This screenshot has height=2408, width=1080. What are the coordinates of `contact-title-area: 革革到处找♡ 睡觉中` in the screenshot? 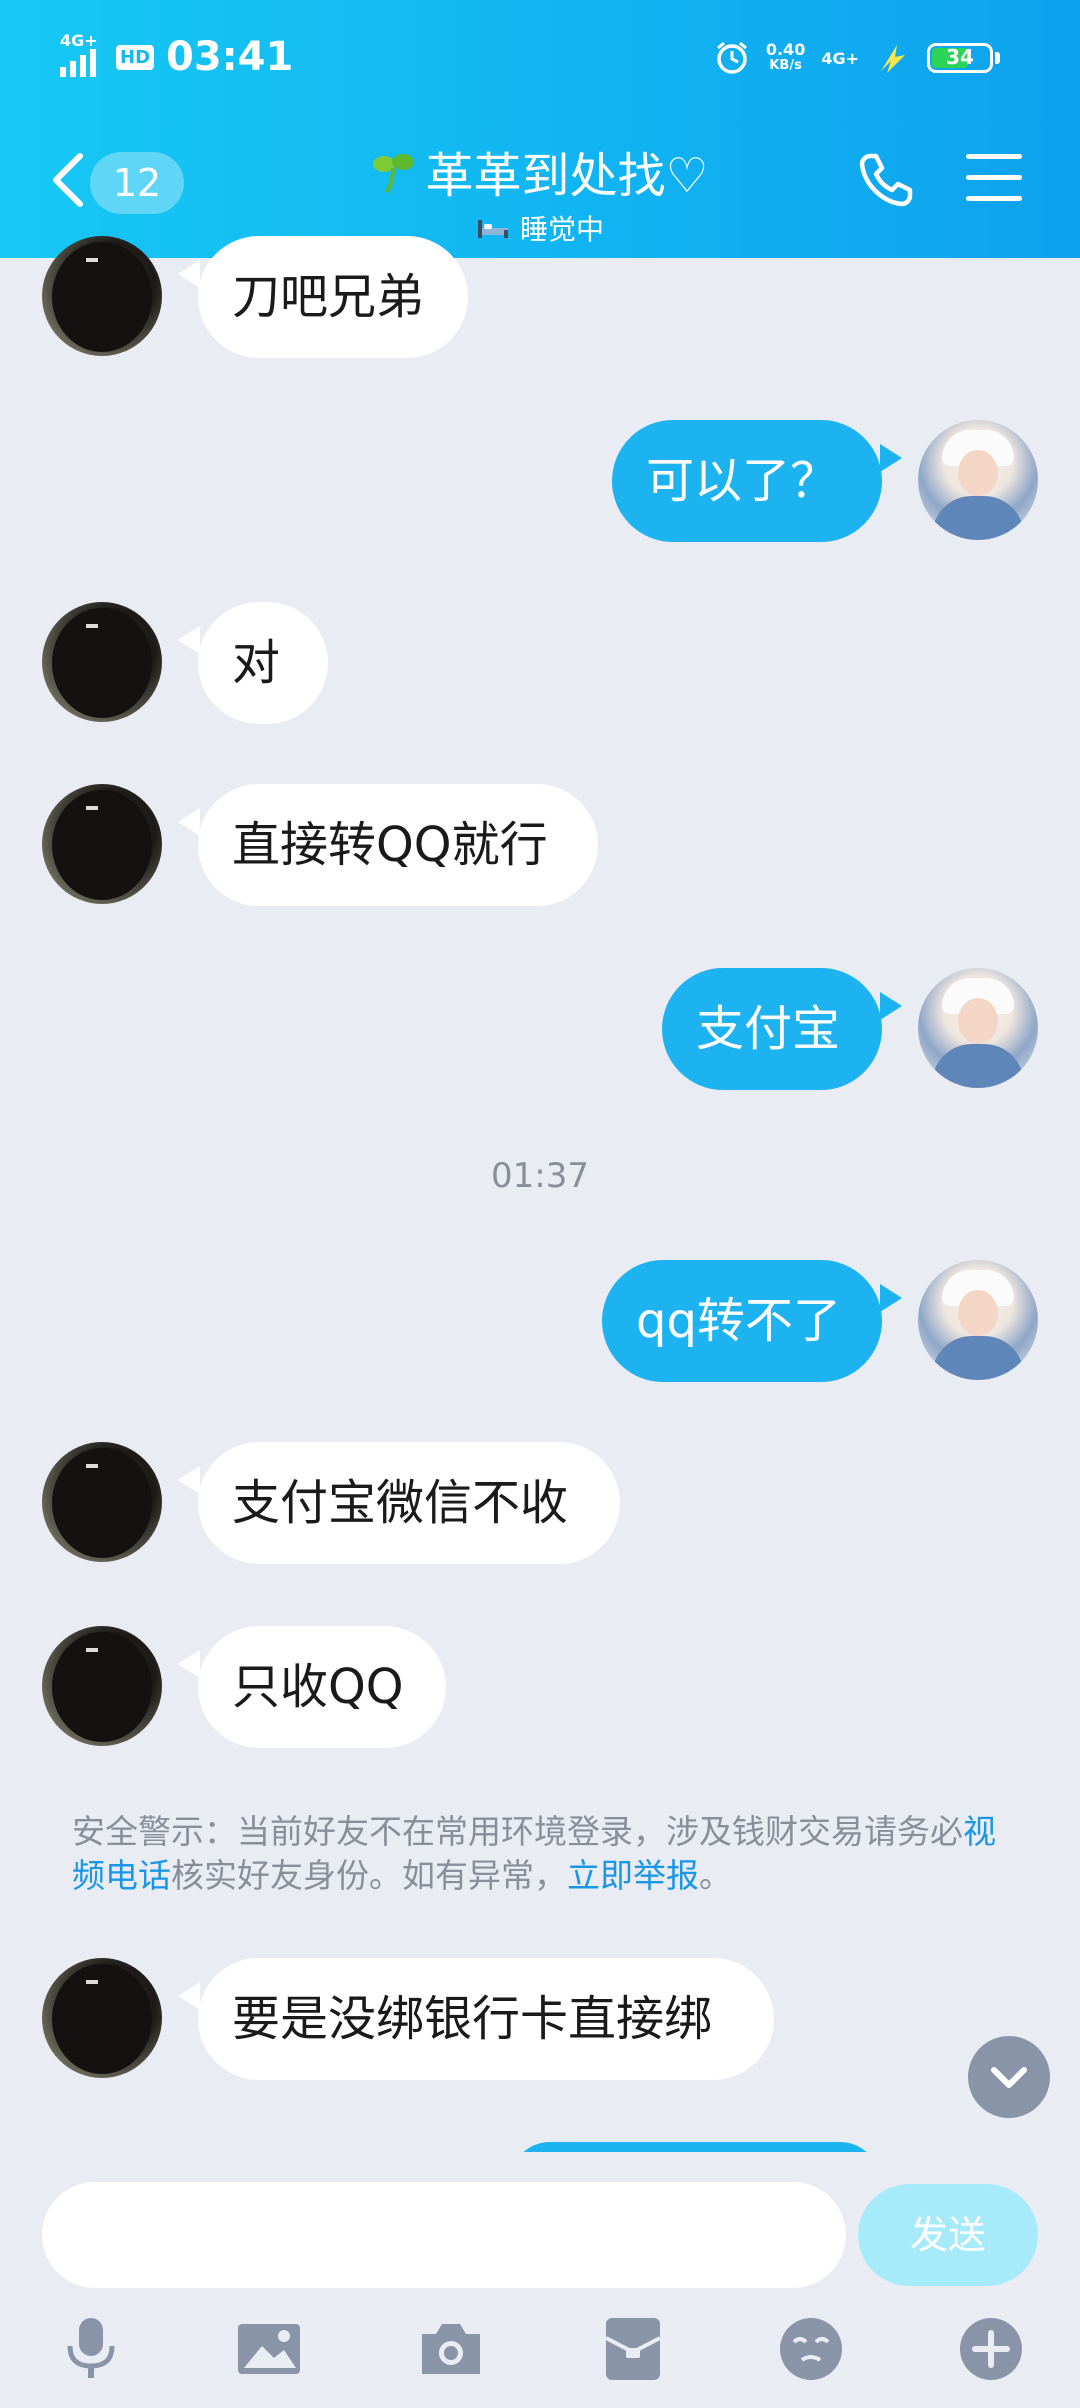 It's located at (540, 192).